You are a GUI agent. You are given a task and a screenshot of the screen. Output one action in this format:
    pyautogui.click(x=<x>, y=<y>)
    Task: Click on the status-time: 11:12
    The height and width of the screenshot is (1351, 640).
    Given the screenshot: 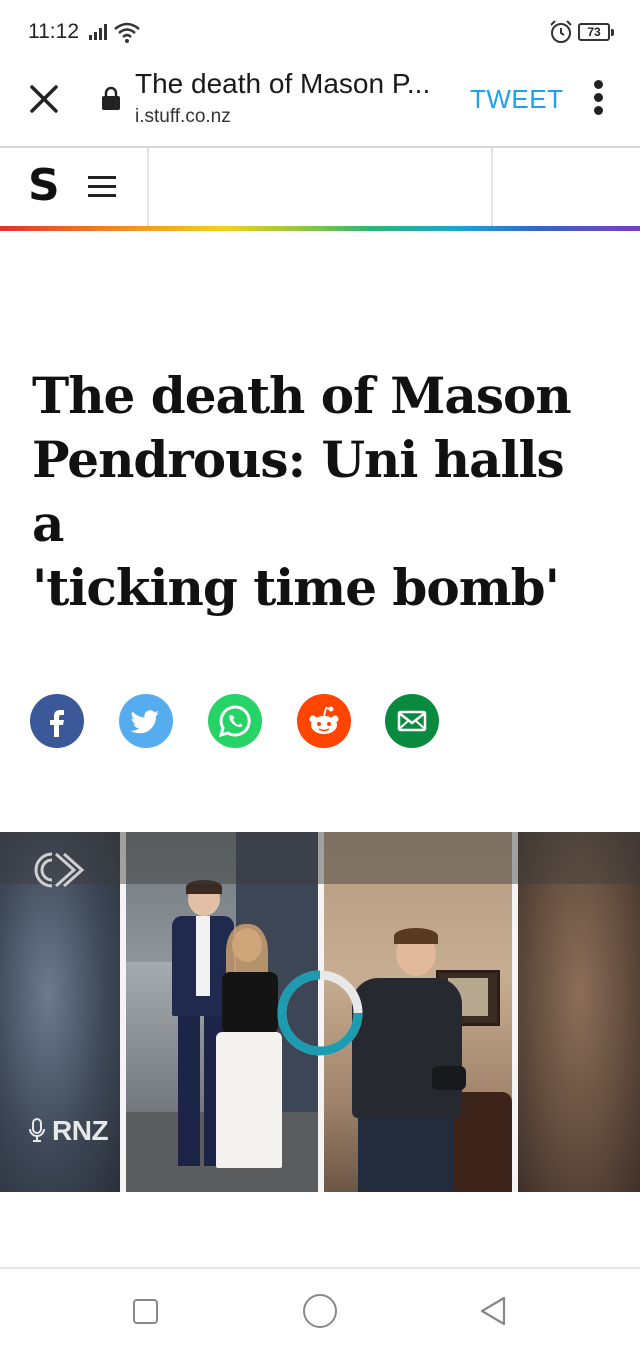 What is the action you would take?
    pyautogui.click(x=53, y=31)
    